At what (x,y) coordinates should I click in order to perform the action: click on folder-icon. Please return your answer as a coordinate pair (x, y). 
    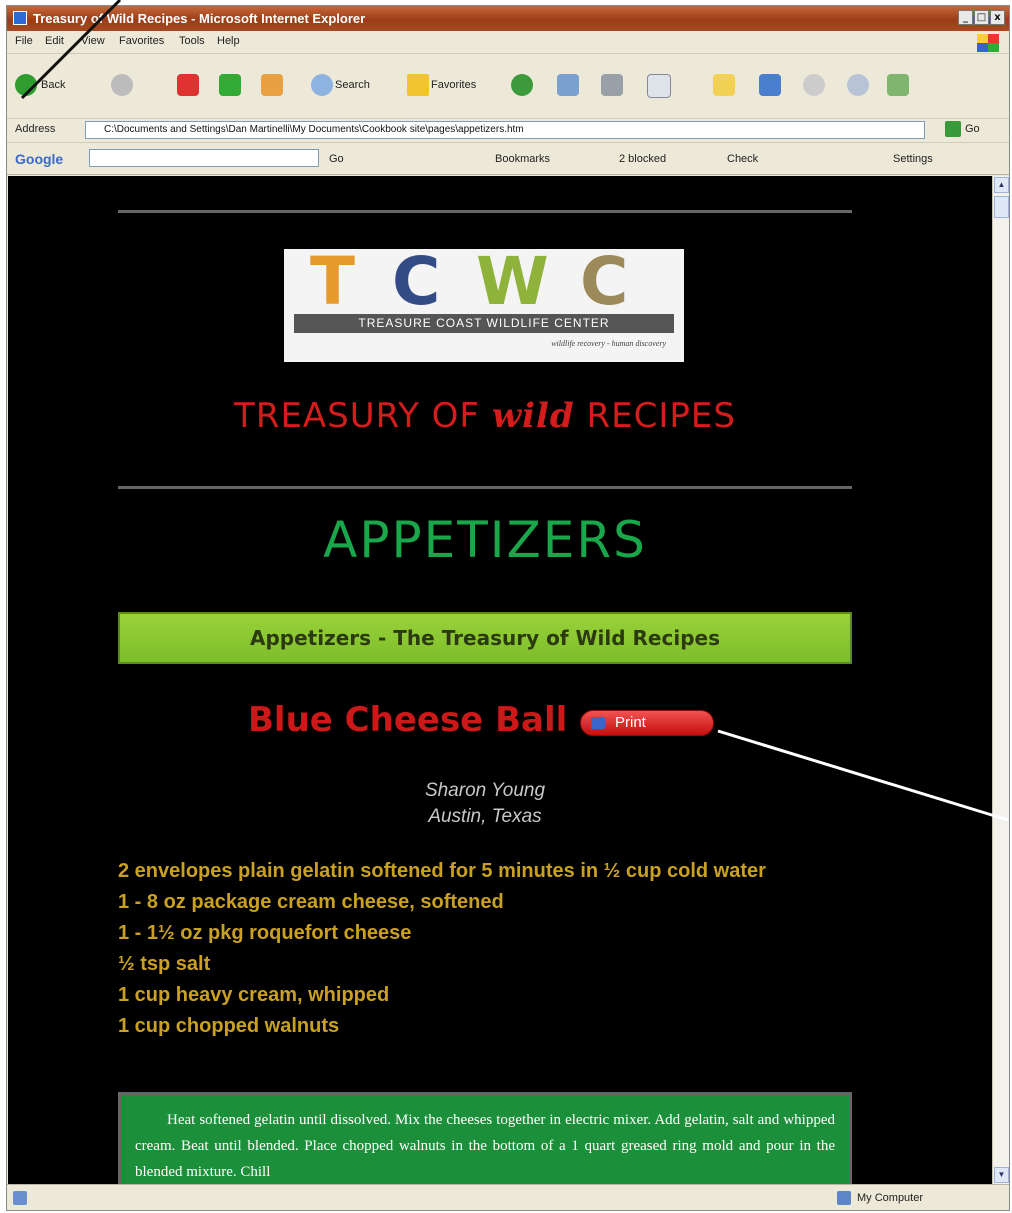
    Looking at the image, I should click on (724, 85).